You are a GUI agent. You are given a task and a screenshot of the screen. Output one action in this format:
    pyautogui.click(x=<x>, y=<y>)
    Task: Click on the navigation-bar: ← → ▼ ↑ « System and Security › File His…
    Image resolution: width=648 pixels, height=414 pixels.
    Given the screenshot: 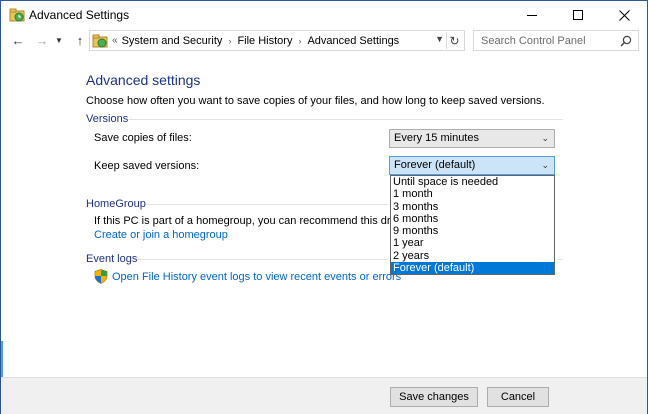 What is the action you would take?
    pyautogui.click(x=324, y=41)
    